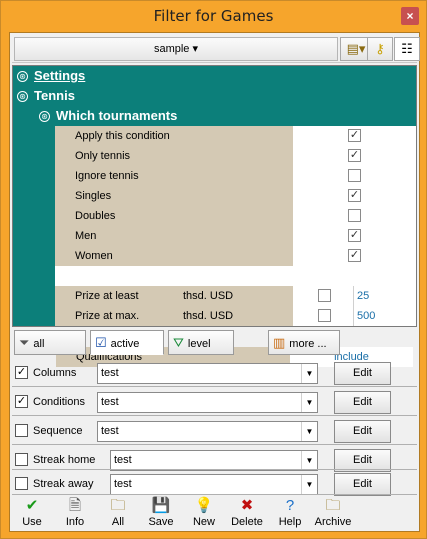 The image size is (427, 539). I want to click on help-button: ? Help, so click(290, 512).